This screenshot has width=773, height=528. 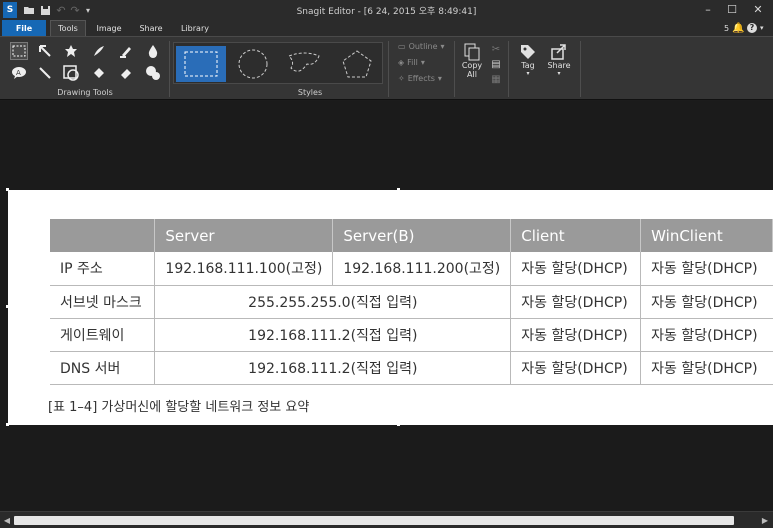 What do you see at coordinates (333, 335) in the screenshot?
I see `table-cell: 192.168.111.2(직접 입력)` at bounding box center [333, 335].